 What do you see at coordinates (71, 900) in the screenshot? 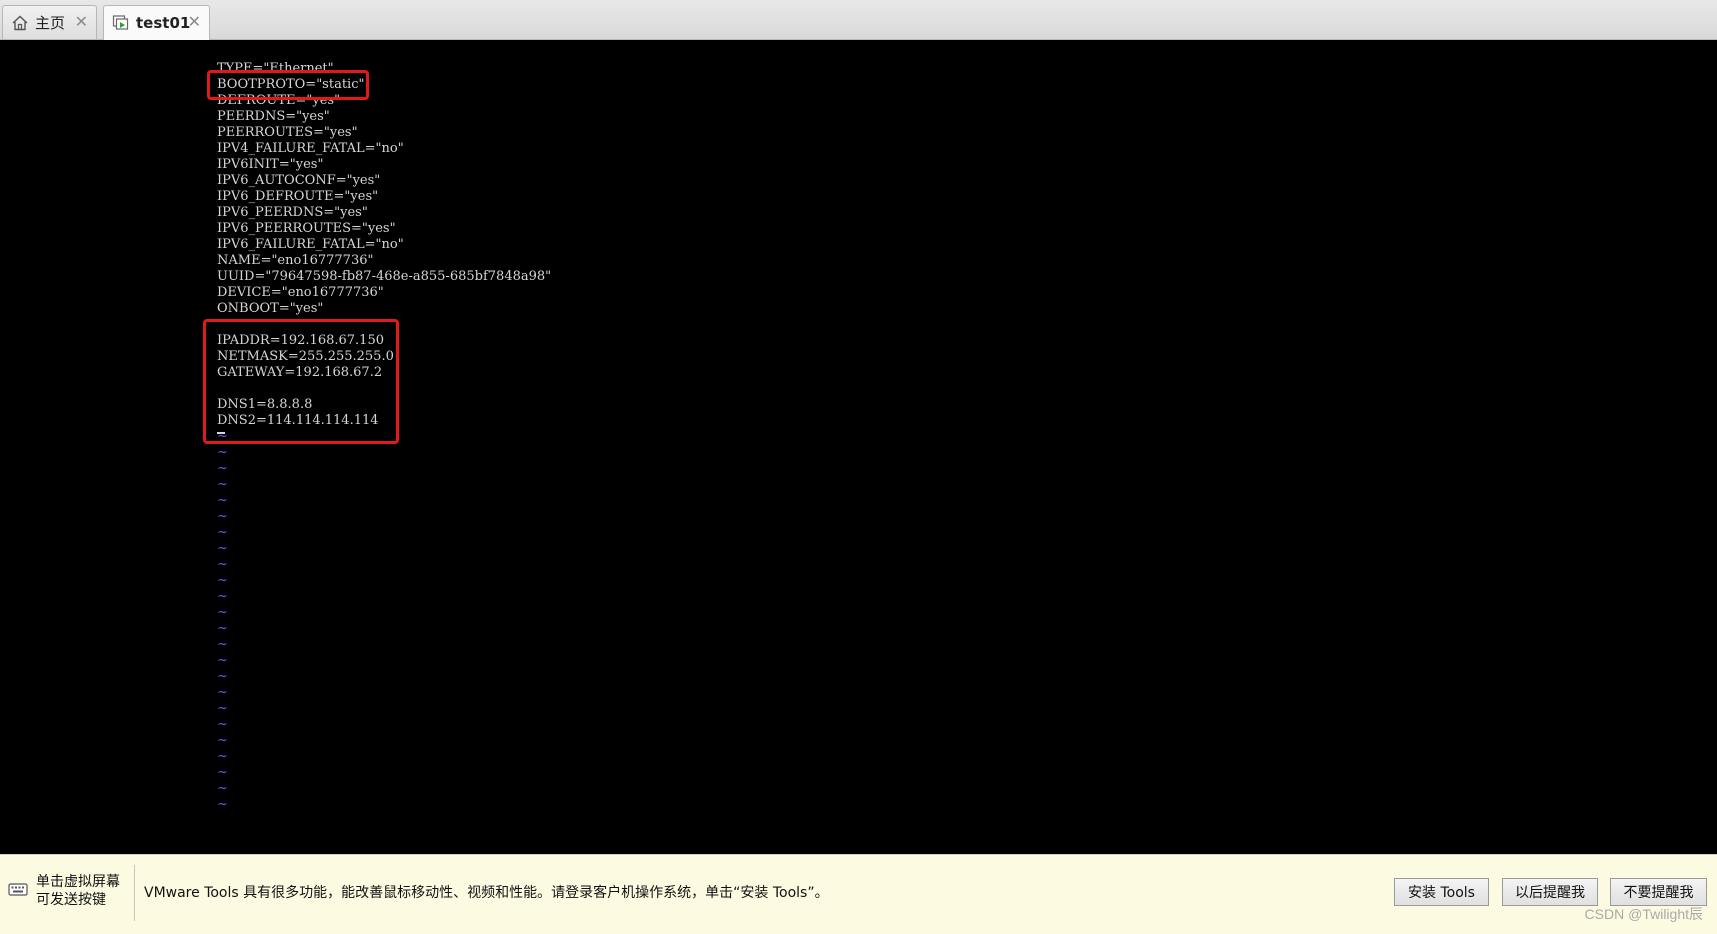
I see `hint-line-2: 可发送按键` at bounding box center [71, 900].